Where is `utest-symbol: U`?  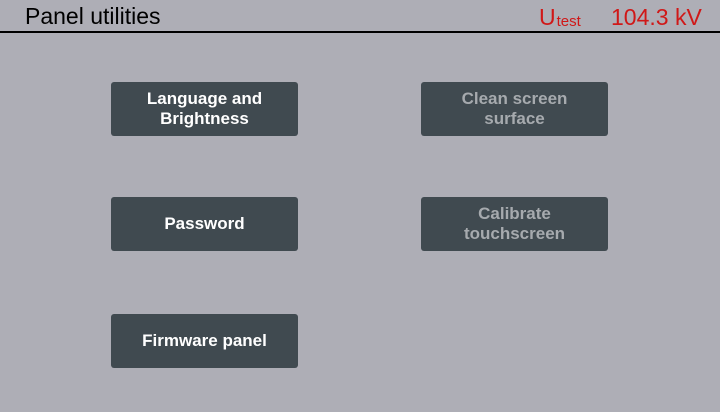 utest-symbol: U is located at coordinates (547, 17).